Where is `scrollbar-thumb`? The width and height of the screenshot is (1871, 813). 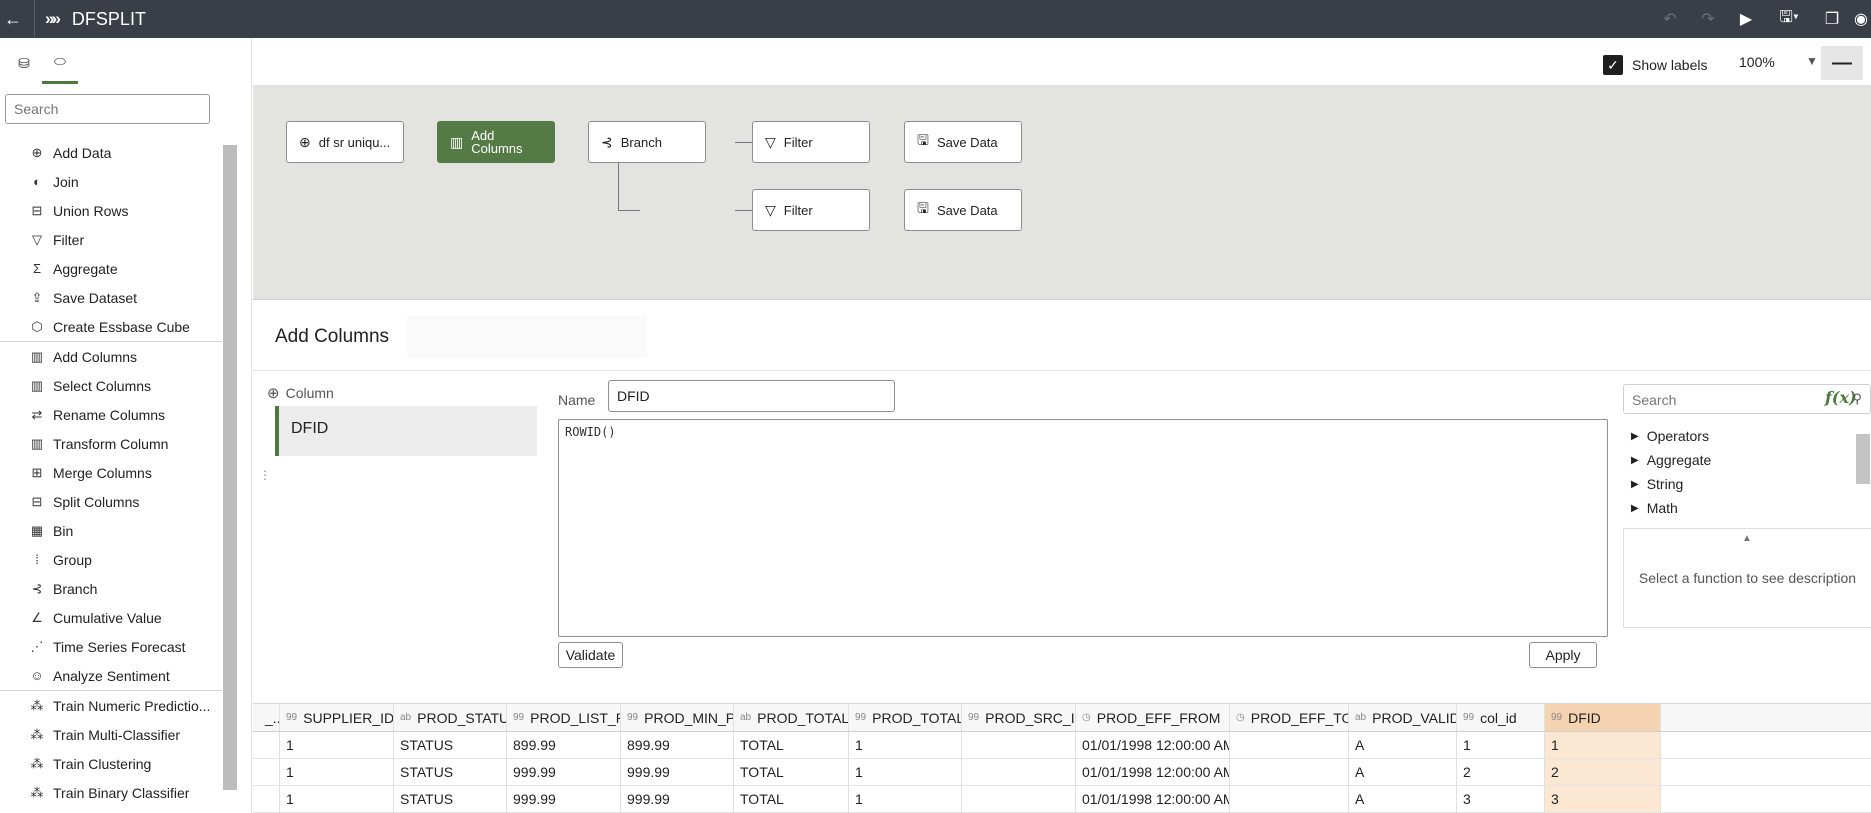
scrollbar-thumb is located at coordinates (1863, 459).